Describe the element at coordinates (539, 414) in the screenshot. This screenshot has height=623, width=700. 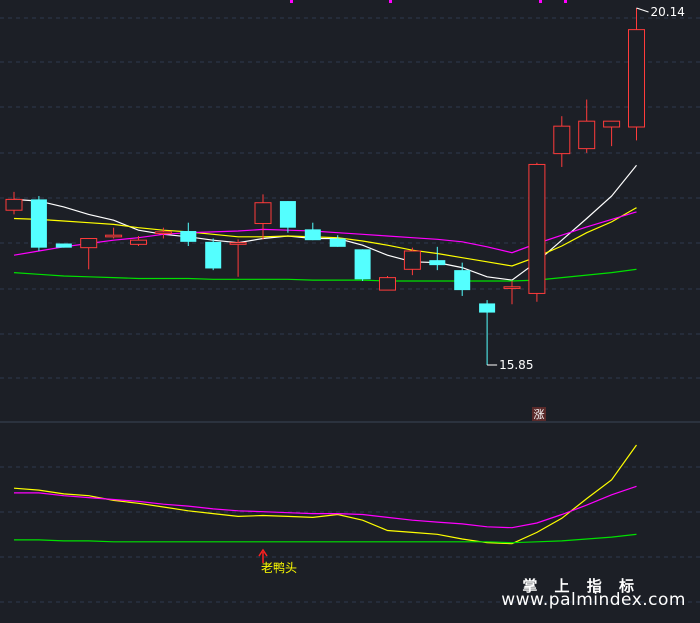
I see `zhang-marker-label: 涨` at that location.